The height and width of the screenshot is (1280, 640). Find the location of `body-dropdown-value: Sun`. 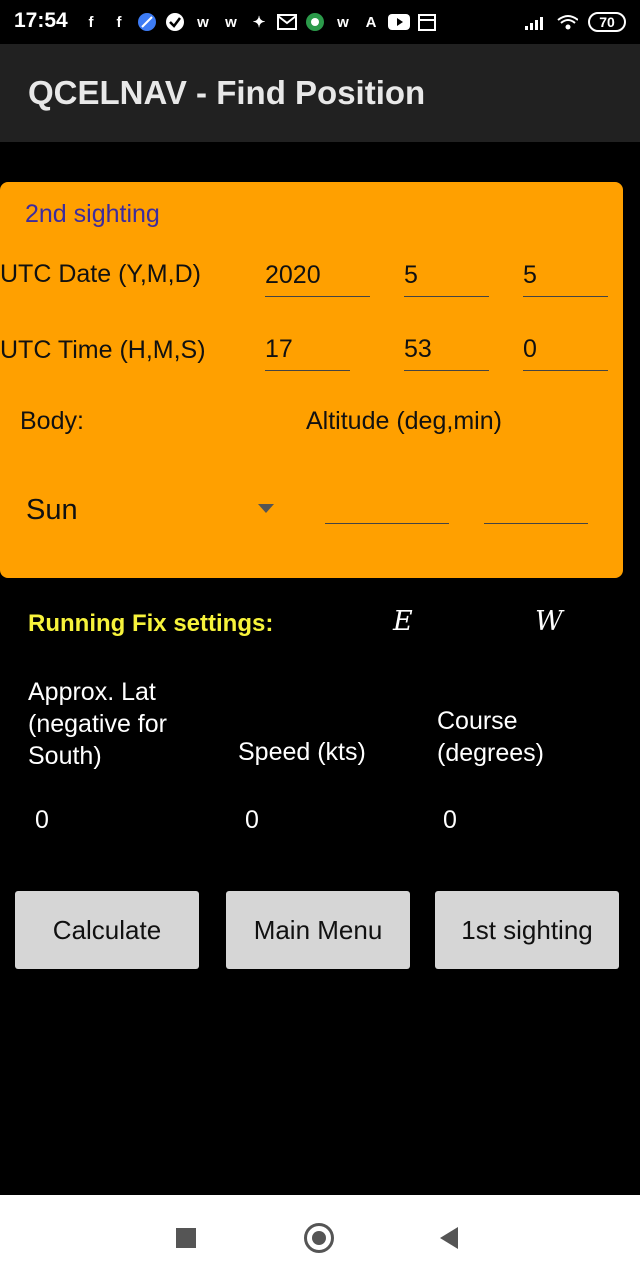

body-dropdown-value: Sun is located at coordinates (52, 510).